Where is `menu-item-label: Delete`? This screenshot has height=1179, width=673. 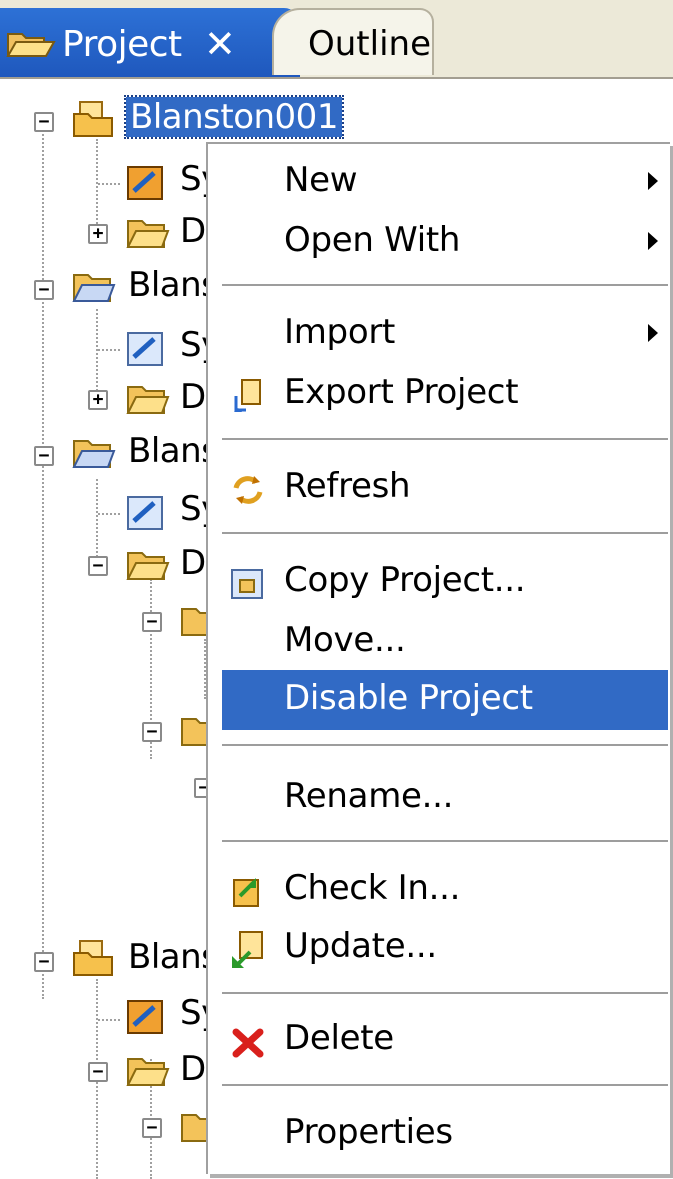
menu-item-label: Delete is located at coordinates (339, 1038).